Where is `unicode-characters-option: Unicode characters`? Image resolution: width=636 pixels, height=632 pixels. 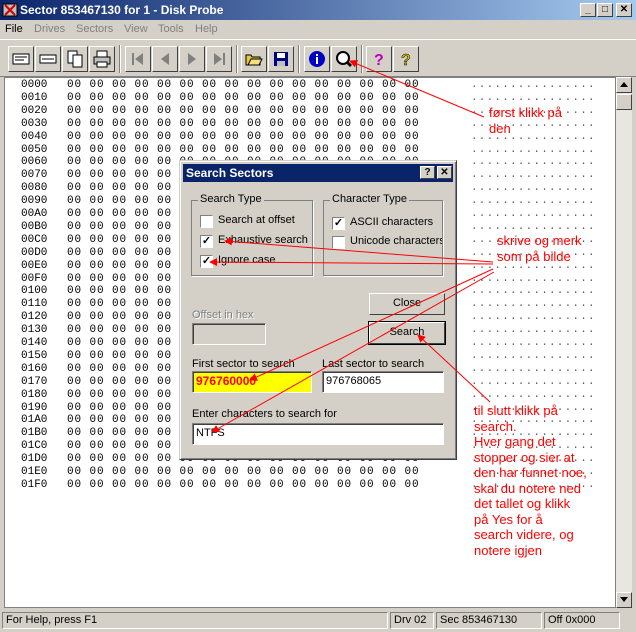 unicode-characters-option: Unicode characters is located at coordinates (387, 242).